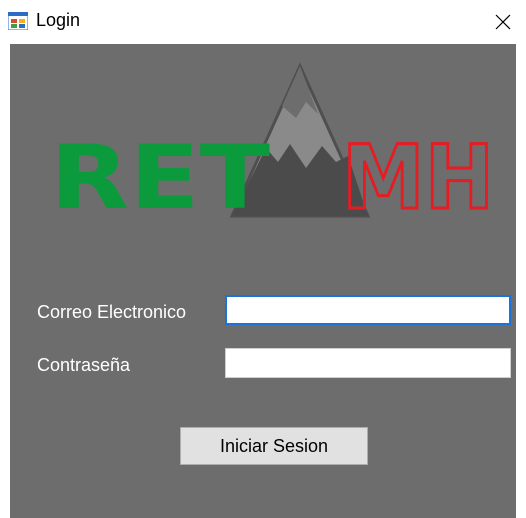 This screenshot has height=518, width=526. I want to click on close-button, so click(503, 22).